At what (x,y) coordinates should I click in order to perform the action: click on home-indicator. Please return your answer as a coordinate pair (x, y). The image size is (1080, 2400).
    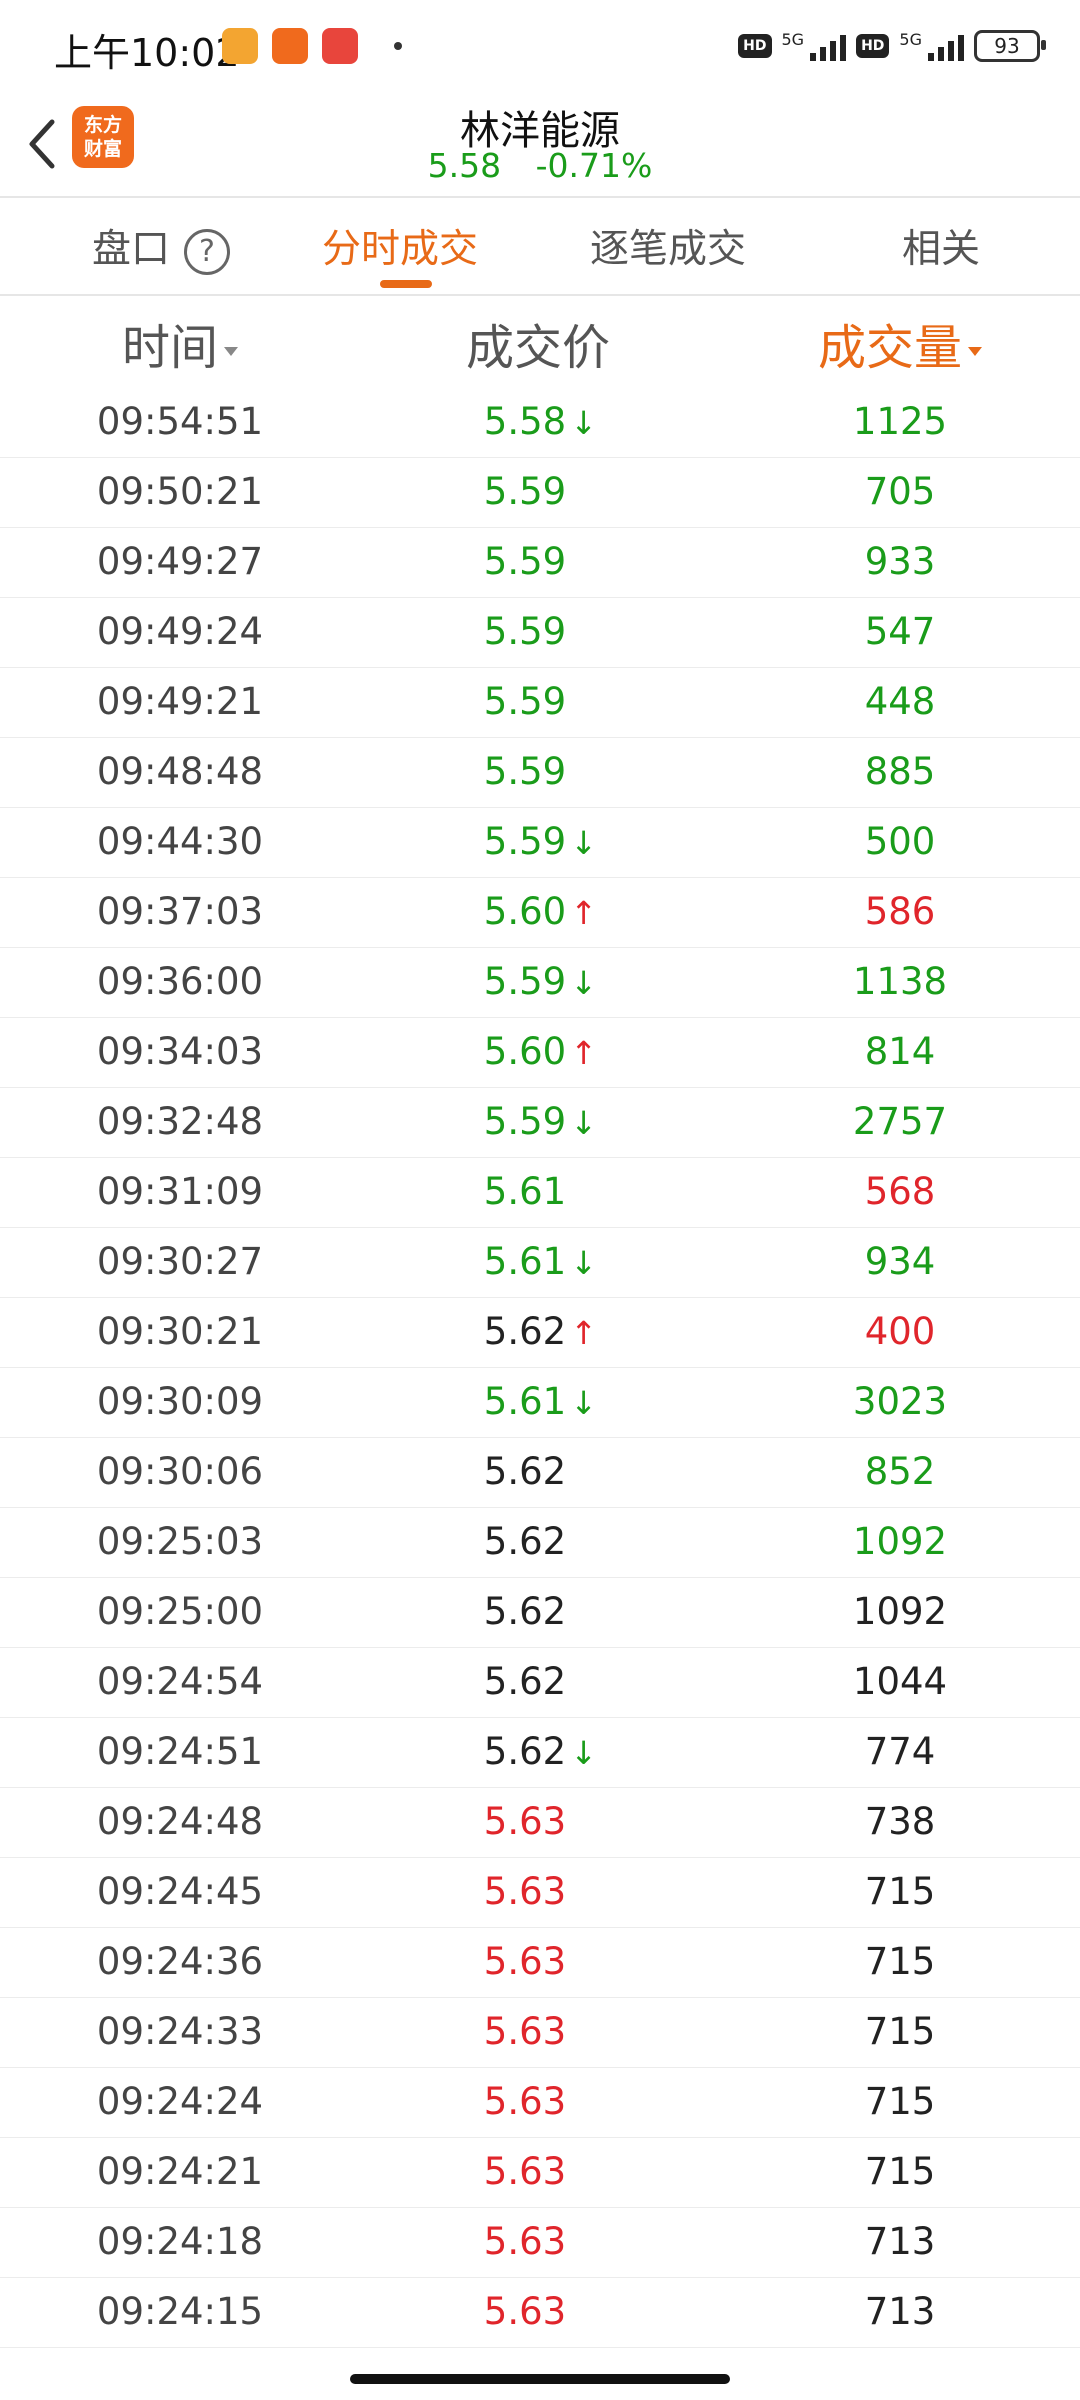
    Looking at the image, I should click on (540, 2379).